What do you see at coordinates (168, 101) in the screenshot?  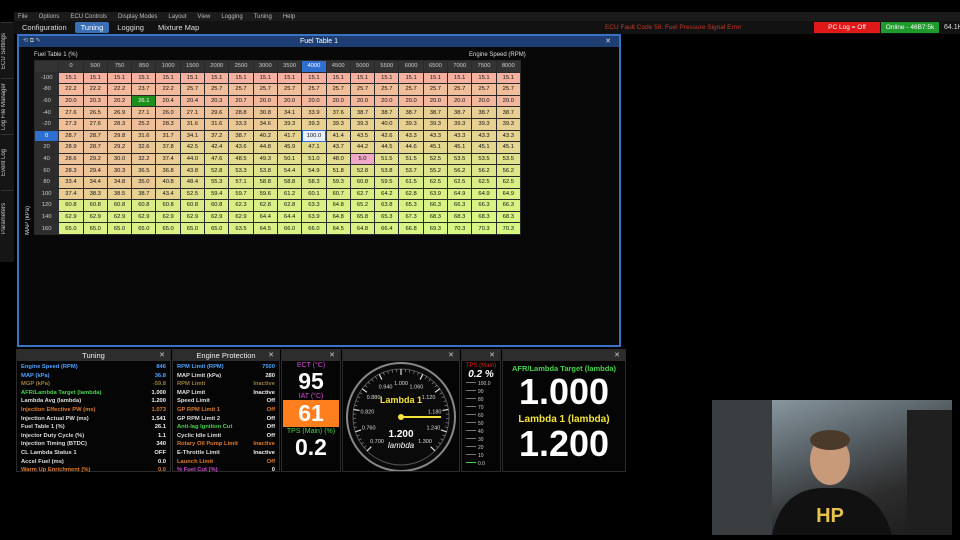 I see `table-cell: 20.4` at bounding box center [168, 101].